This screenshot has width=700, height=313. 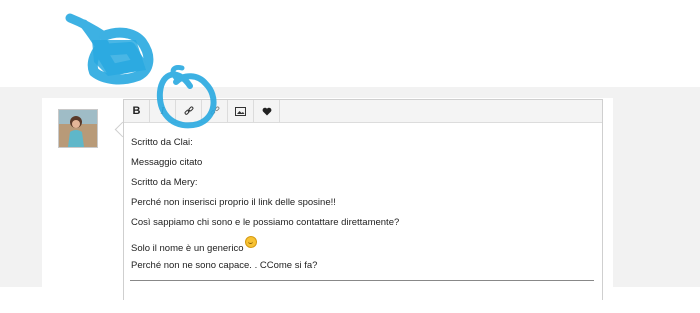 What do you see at coordinates (187, 248) in the screenshot?
I see `post-line-text: Solo il nome è un generico` at bounding box center [187, 248].